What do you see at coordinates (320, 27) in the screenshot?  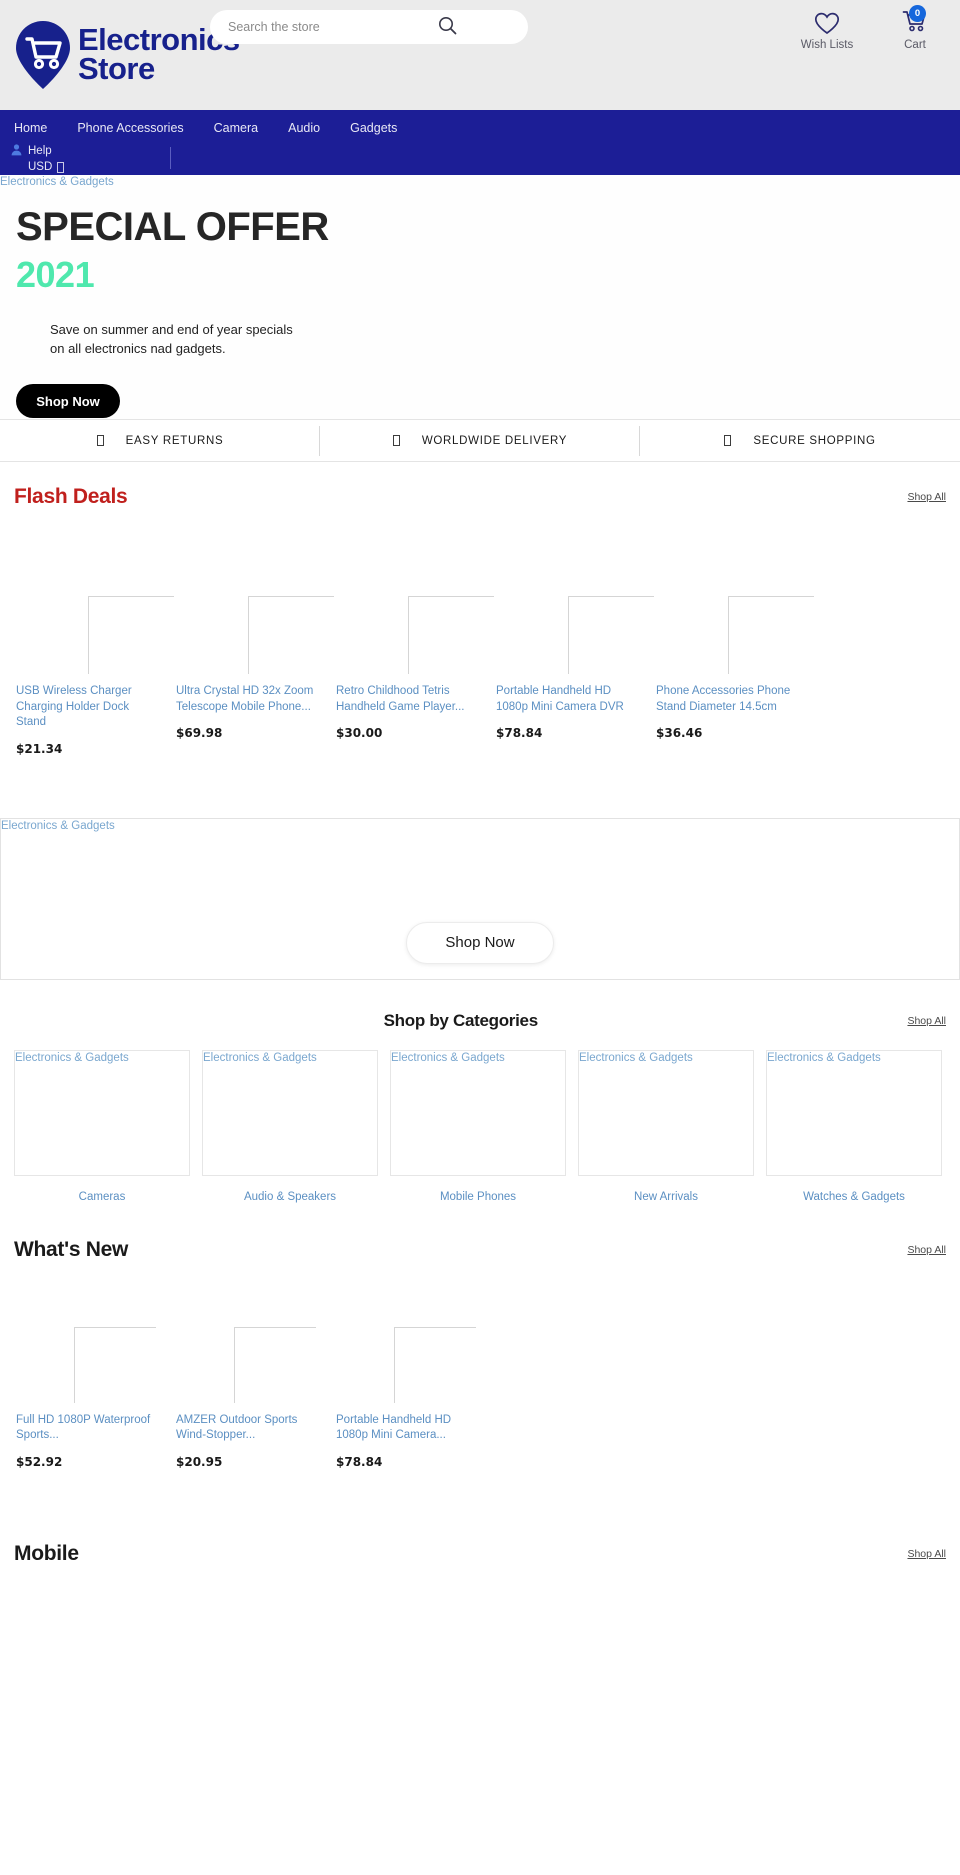 I see `search-input` at bounding box center [320, 27].